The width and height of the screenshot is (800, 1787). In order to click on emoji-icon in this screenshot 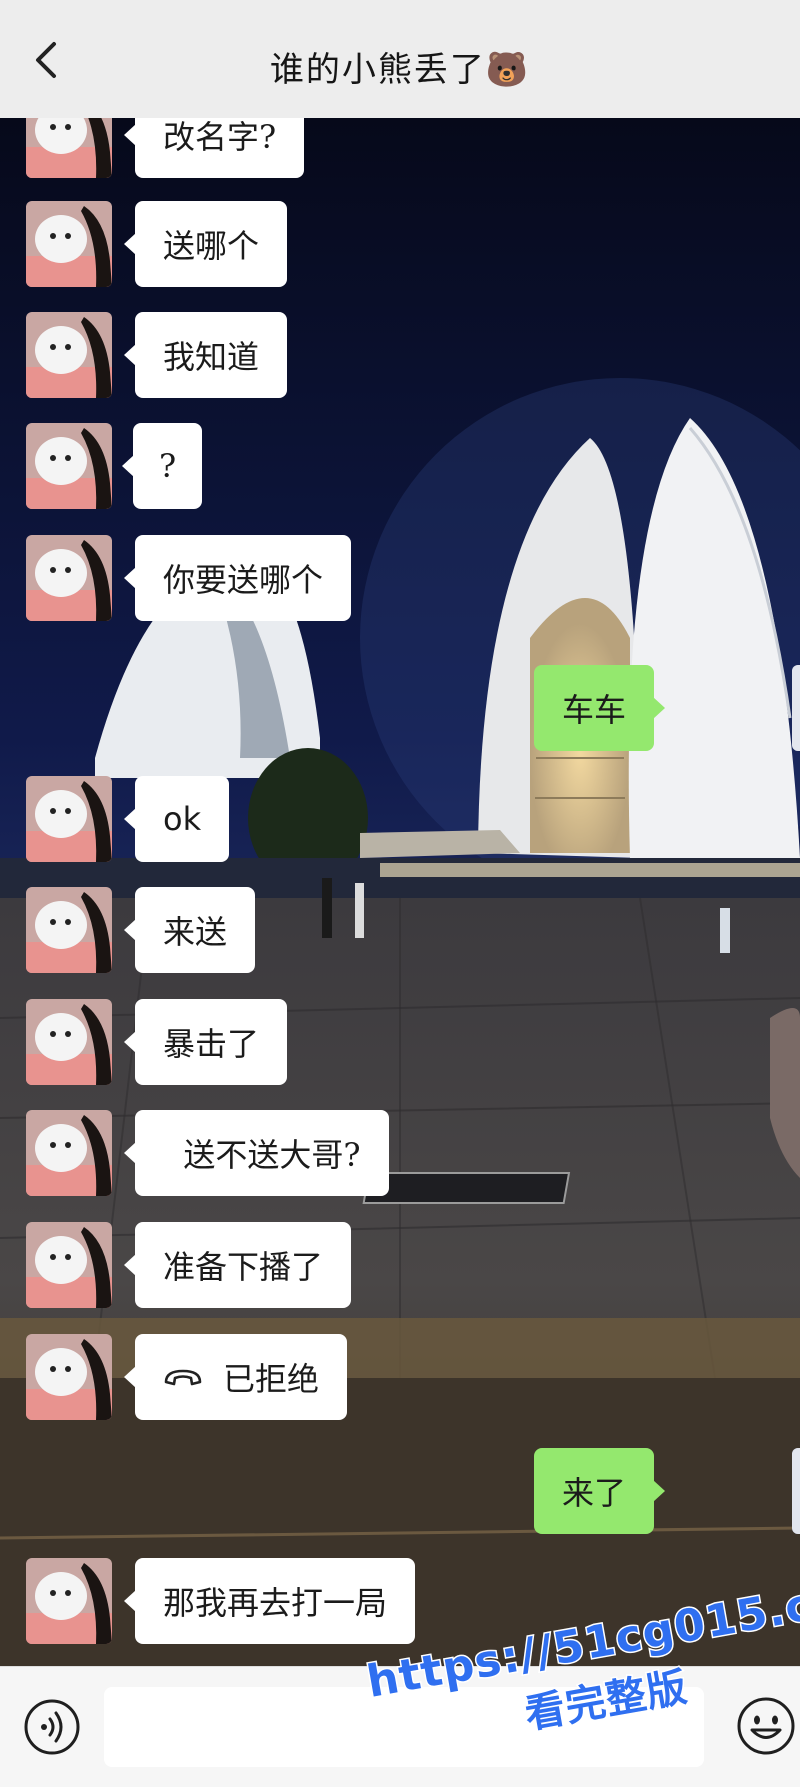, I will do `click(766, 1726)`.